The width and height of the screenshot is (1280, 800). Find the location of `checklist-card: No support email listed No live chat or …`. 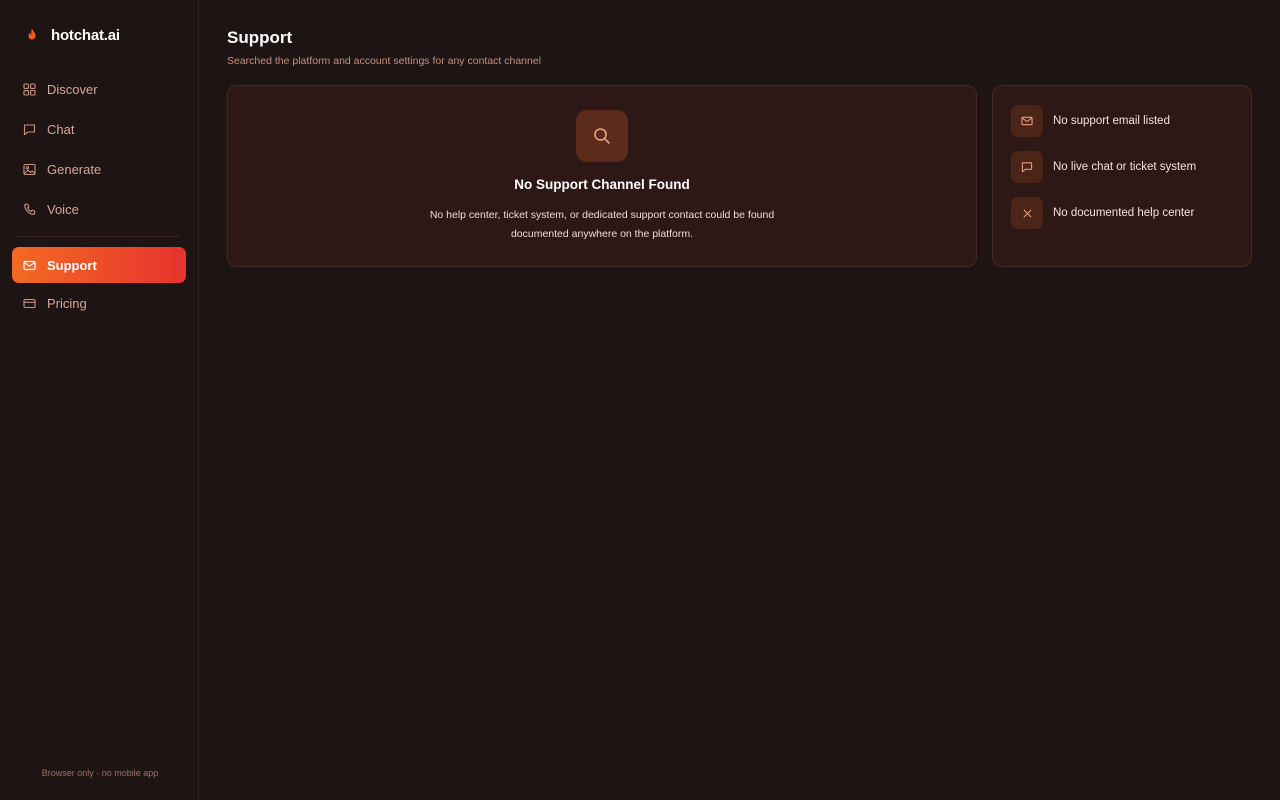

checklist-card: No support email listed No live chat or … is located at coordinates (1122, 176).